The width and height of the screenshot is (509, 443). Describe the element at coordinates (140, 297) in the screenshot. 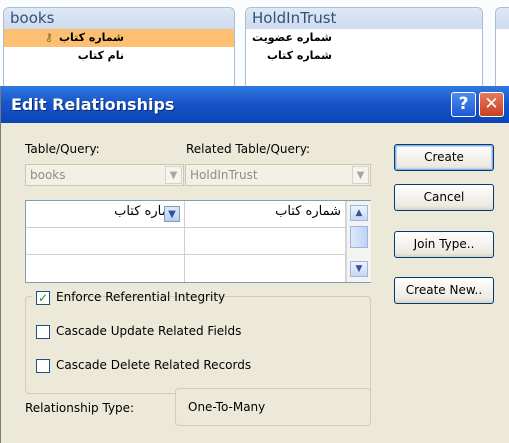

I see `enforce-integrity-label: Enforce Referential Integrity` at that location.